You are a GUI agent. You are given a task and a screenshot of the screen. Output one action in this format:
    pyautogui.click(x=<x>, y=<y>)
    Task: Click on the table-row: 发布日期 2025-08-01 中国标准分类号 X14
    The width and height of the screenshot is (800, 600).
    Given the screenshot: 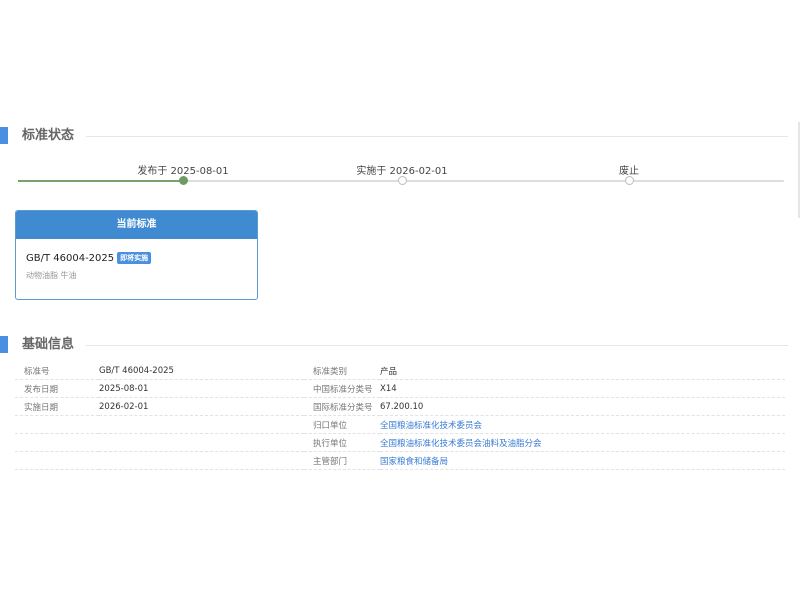 What is the action you would take?
    pyautogui.click(x=400, y=388)
    